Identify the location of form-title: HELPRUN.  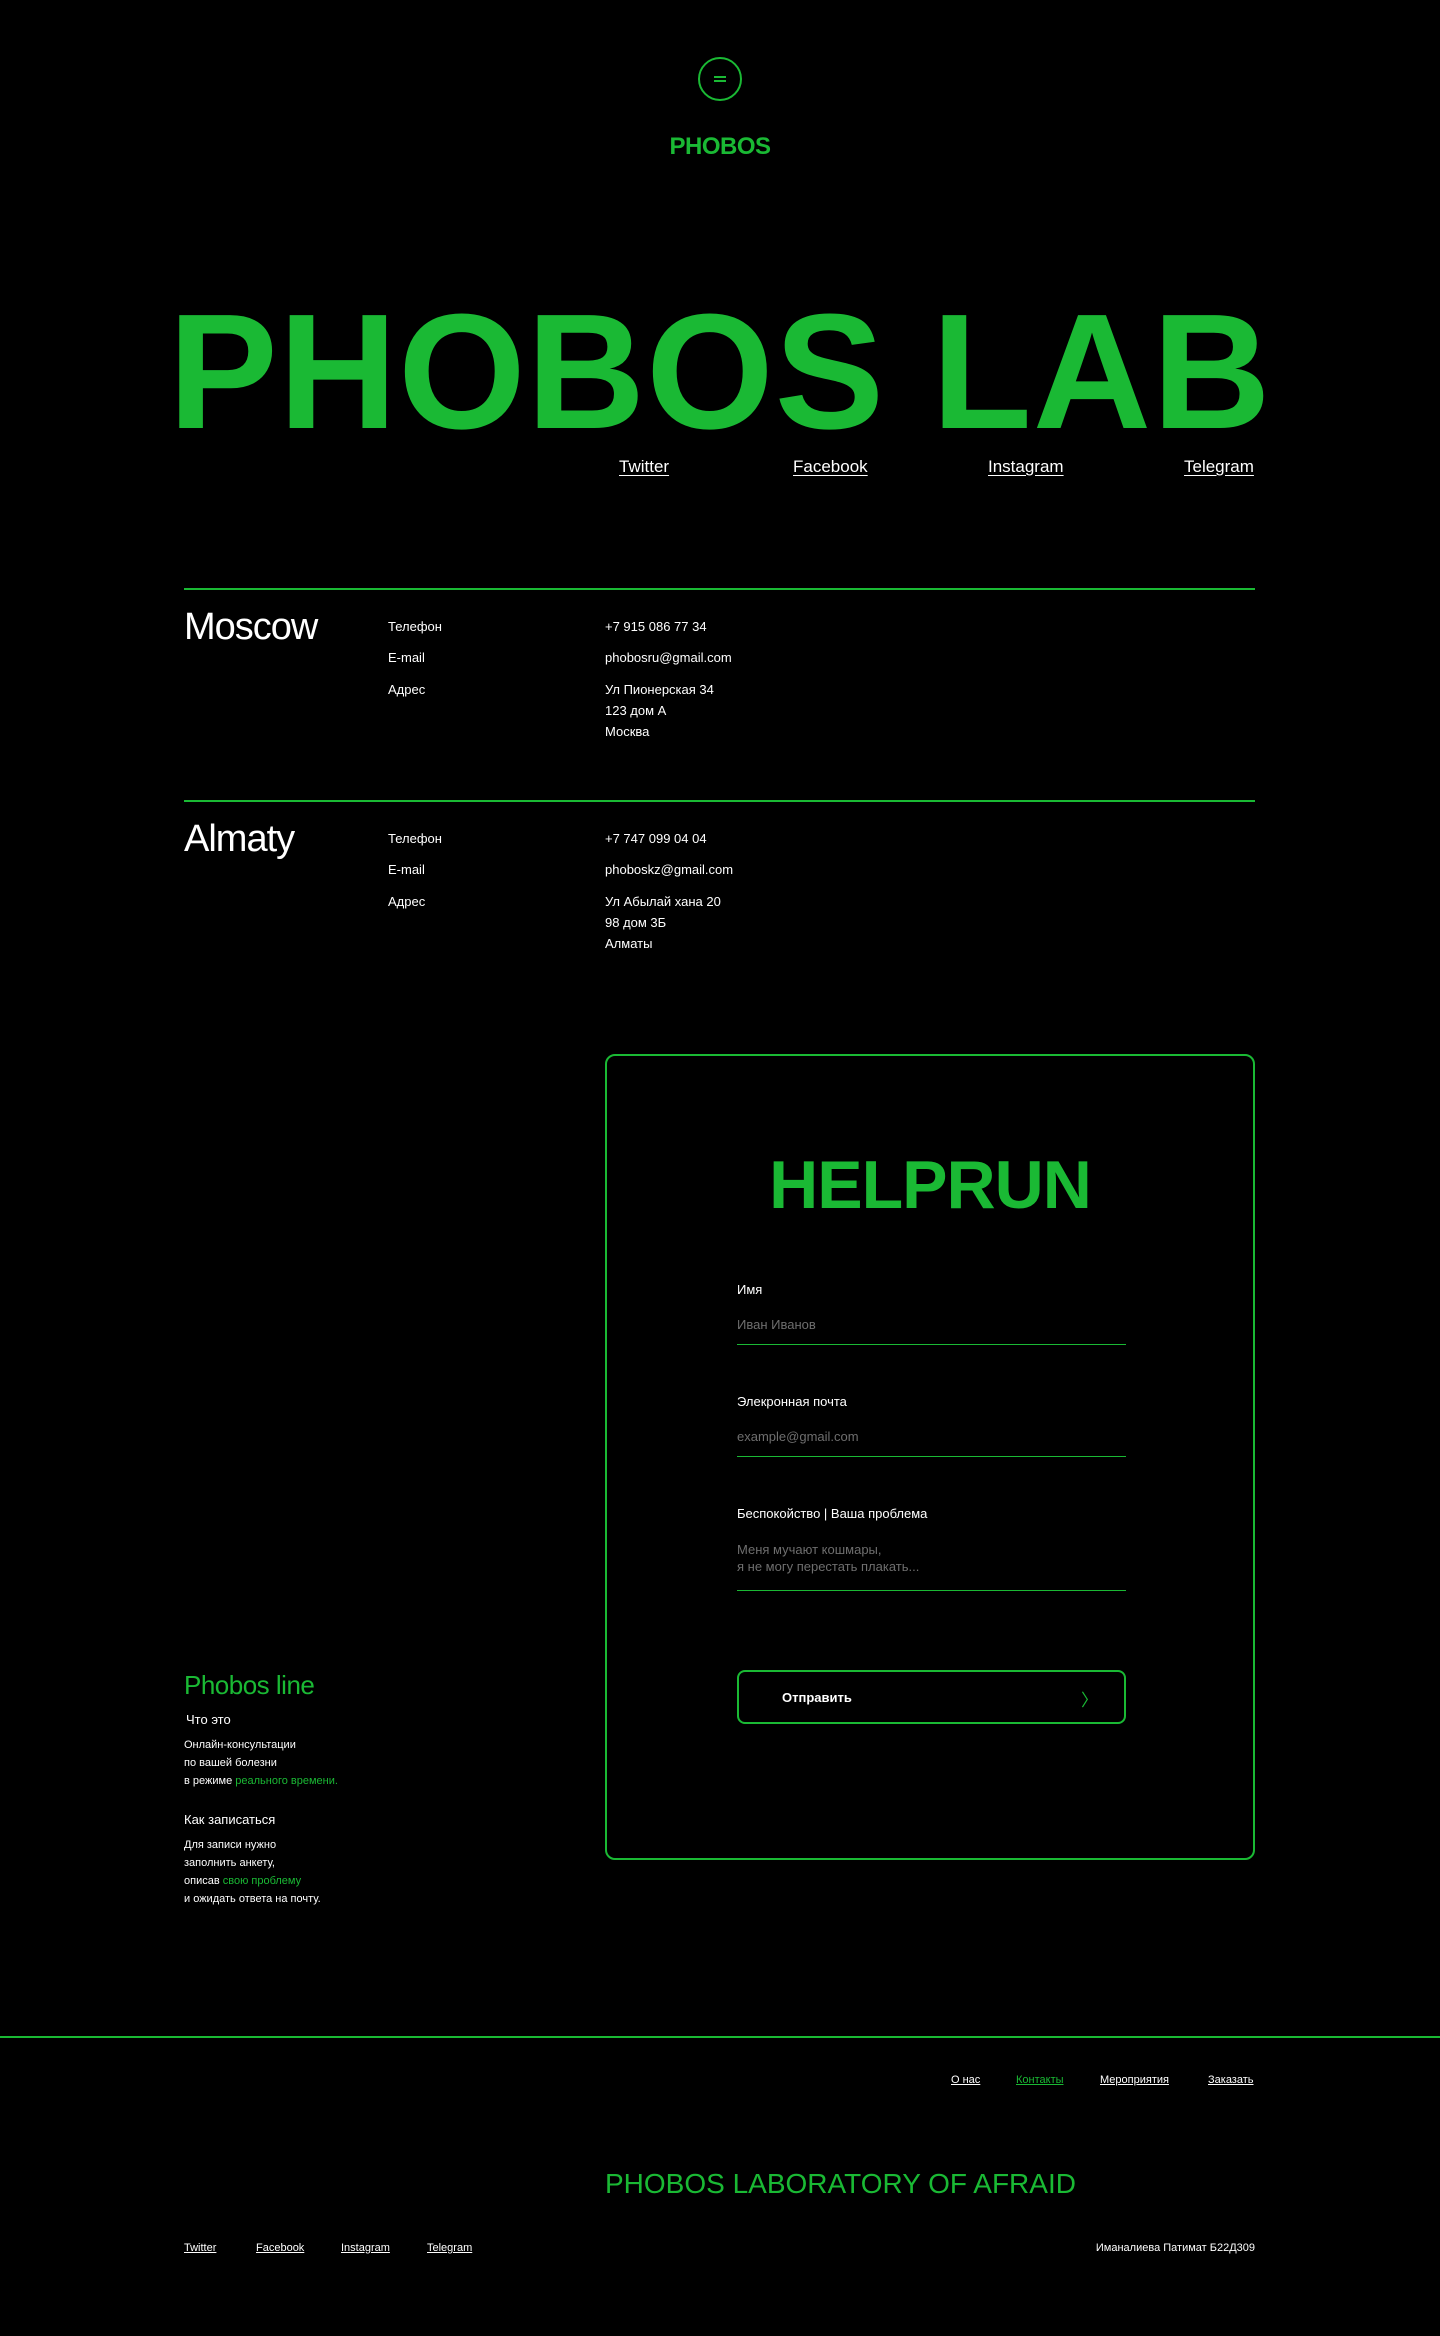
(930, 1185).